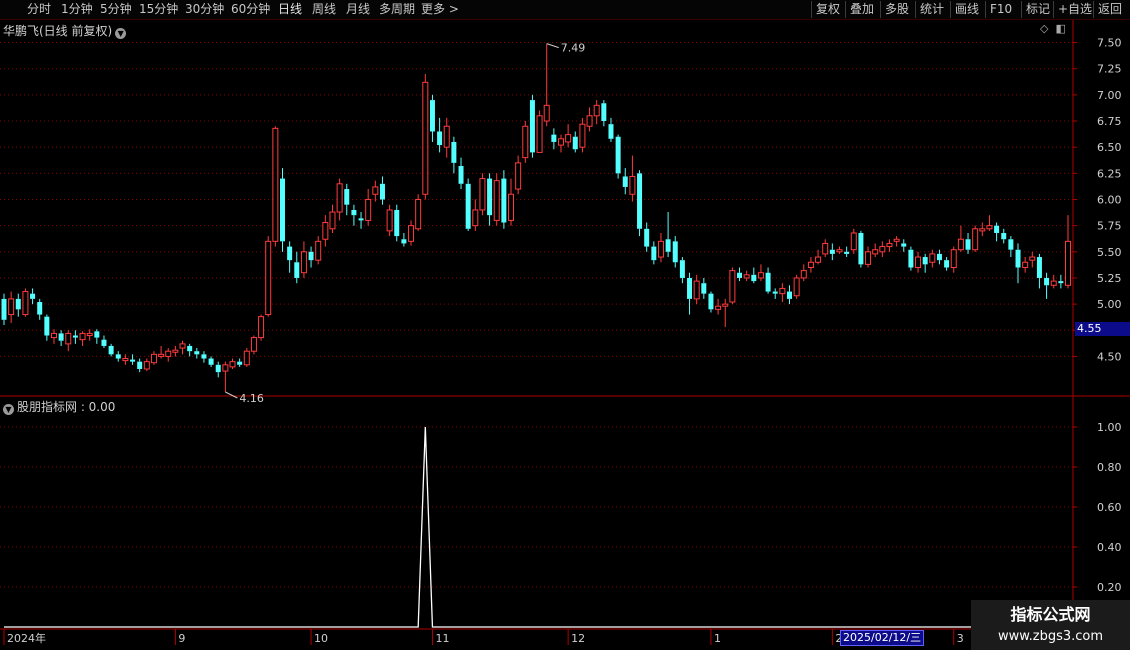 The height and width of the screenshot is (650, 1130). I want to click on diamond-icon: ◇, so click(1044, 28).